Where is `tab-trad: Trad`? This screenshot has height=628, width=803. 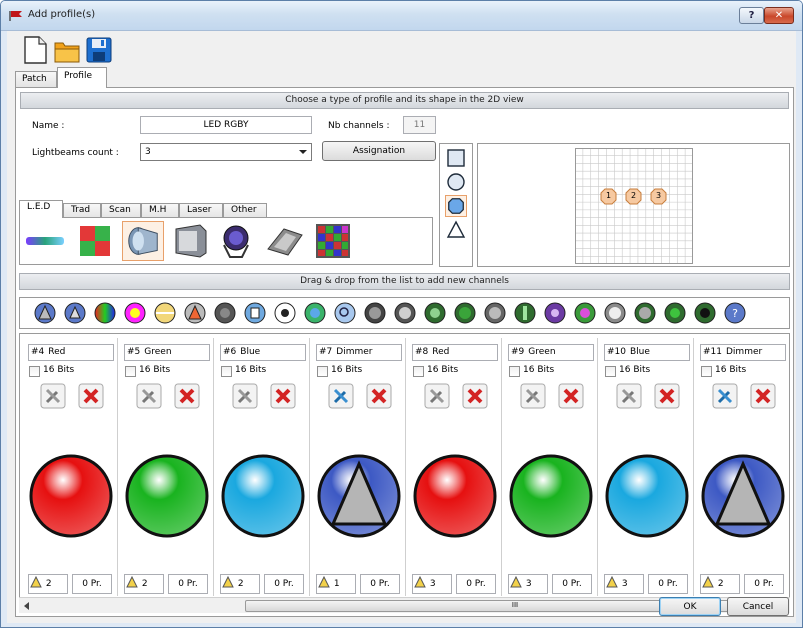
tab-trad: Trad is located at coordinates (82, 210).